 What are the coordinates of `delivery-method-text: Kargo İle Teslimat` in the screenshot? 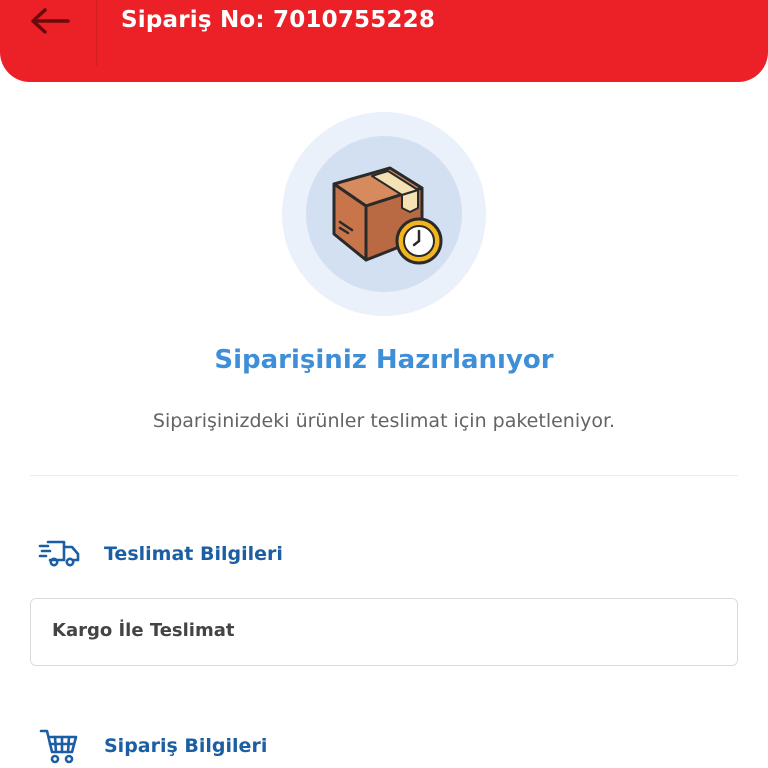 It's located at (143, 630).